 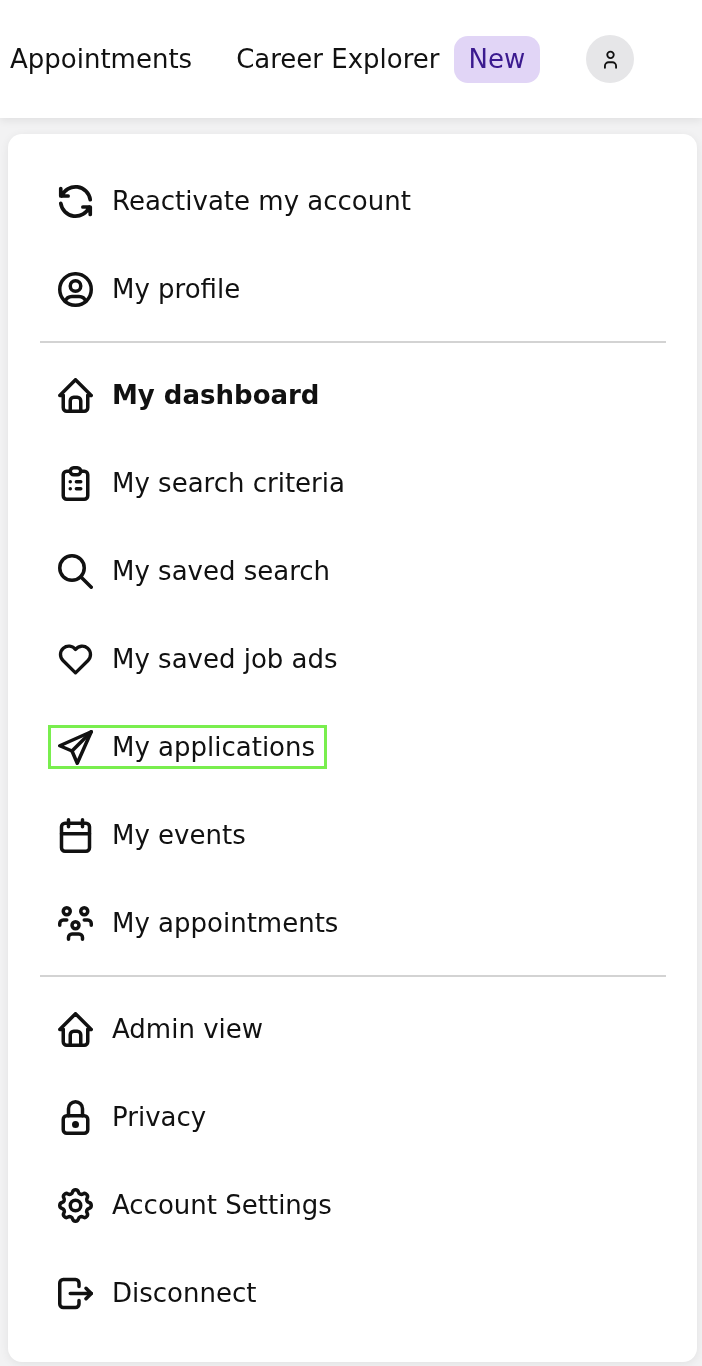 I want to click on heart-icon, so click(x=75, y=659).